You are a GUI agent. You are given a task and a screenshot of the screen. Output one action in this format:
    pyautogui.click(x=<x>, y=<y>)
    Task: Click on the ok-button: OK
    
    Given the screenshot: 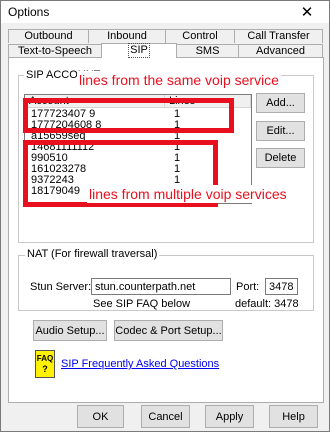 What is the action you would take?
    pyautogui.click(x=100, y=416)
    